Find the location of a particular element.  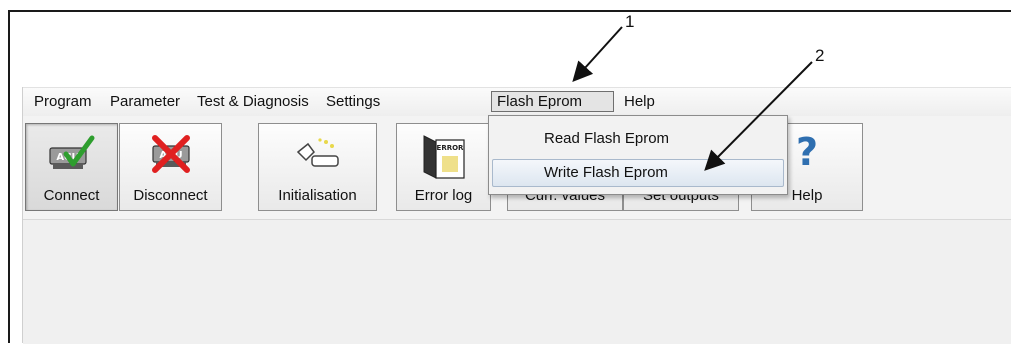

acu-connect-icon: ACU is located at coordinates (71, 152).